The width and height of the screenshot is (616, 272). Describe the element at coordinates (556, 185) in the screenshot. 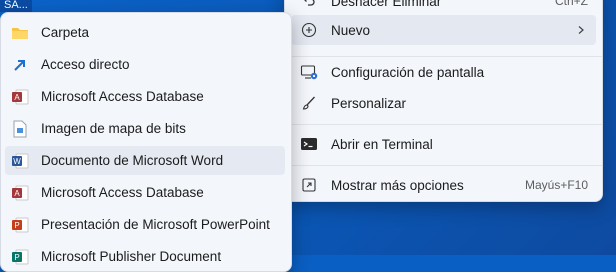

I see `menu-item-shortcut: Mayús+F10` at that location.